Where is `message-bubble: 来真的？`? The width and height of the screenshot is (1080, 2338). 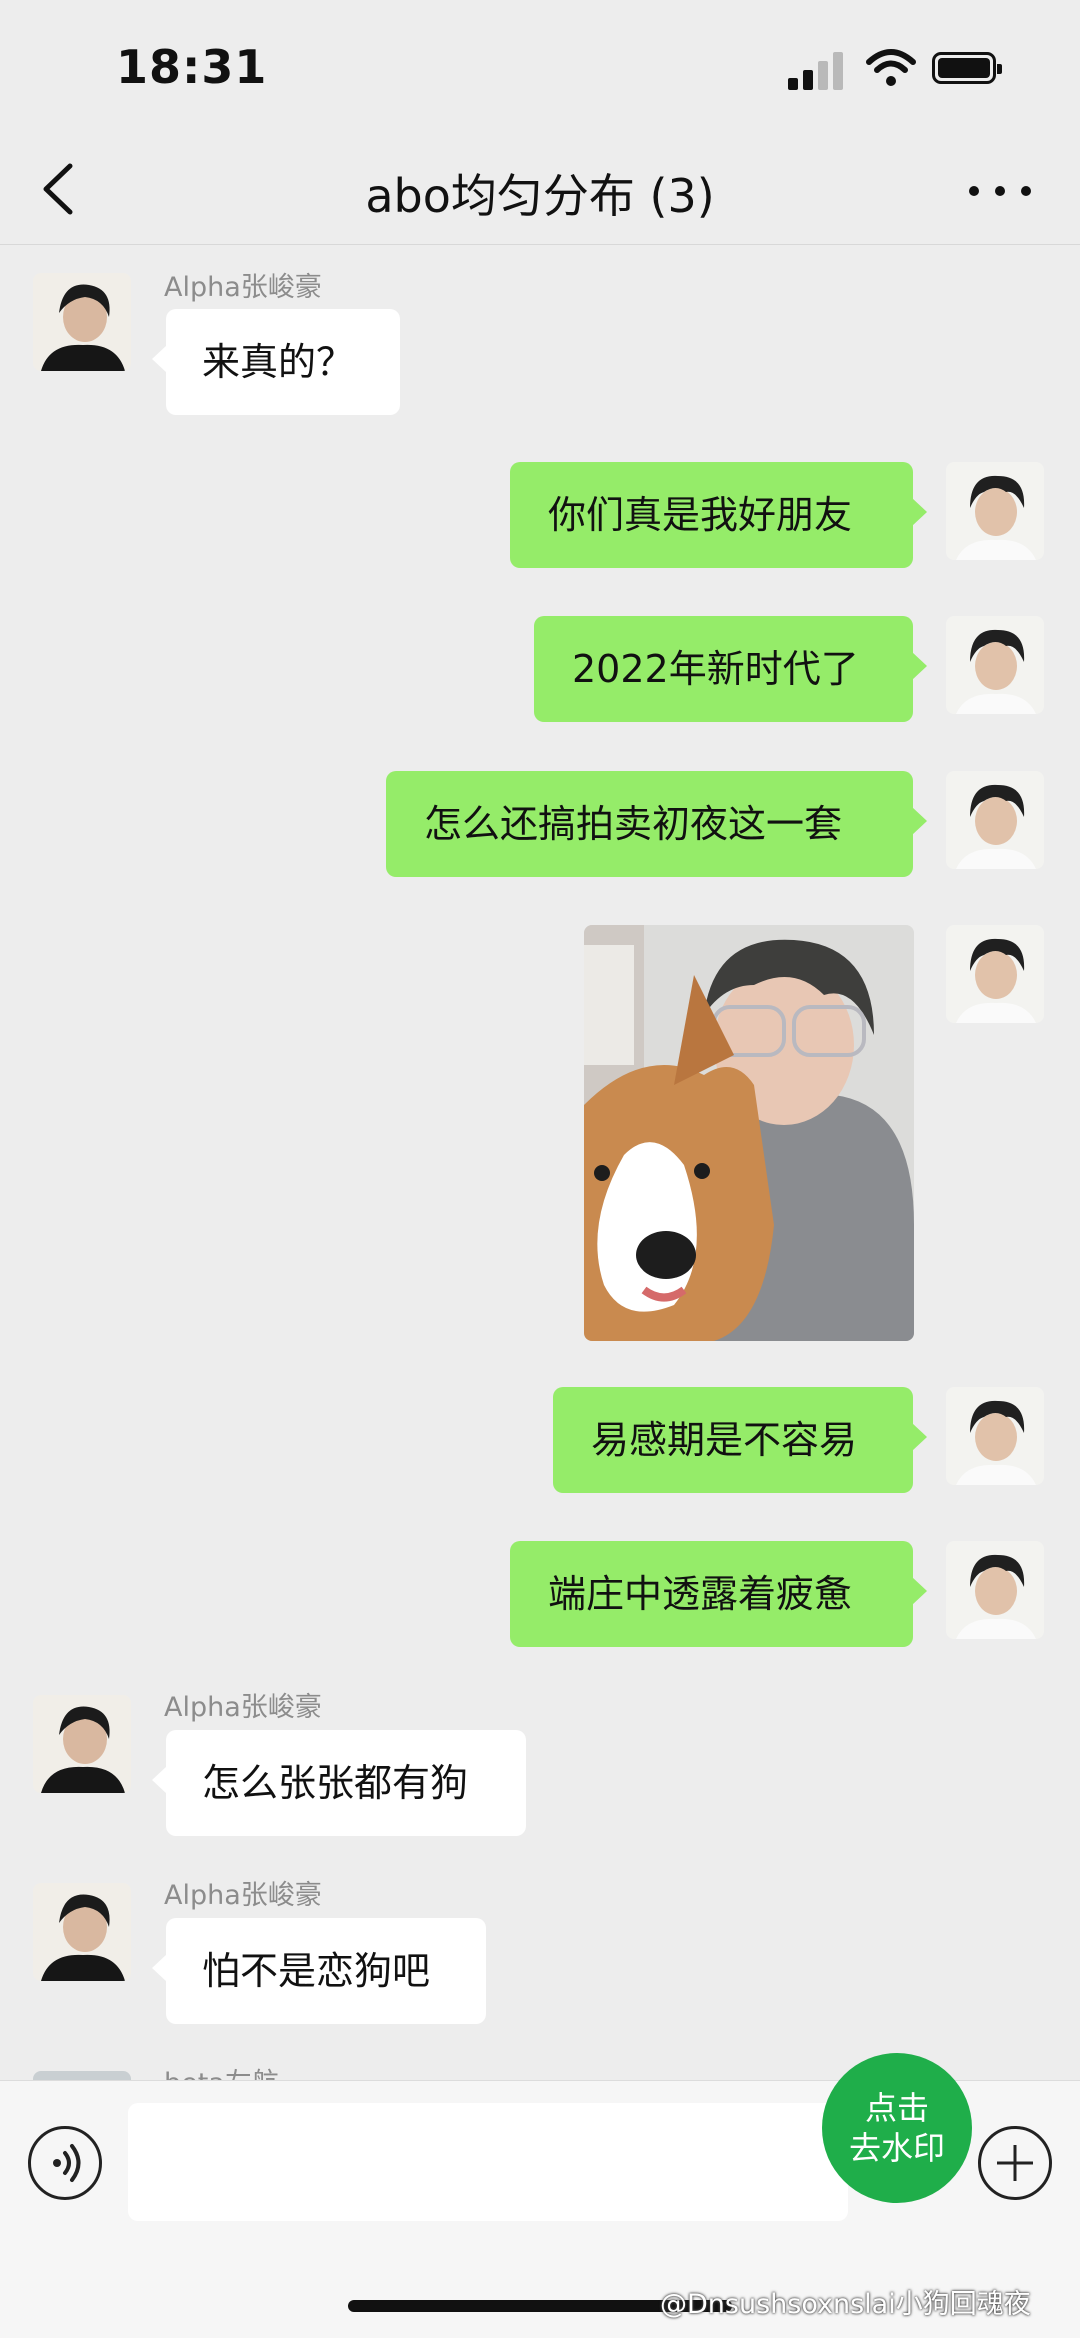
message-bubble: 来真的？ is located at coordinates (276, 362).